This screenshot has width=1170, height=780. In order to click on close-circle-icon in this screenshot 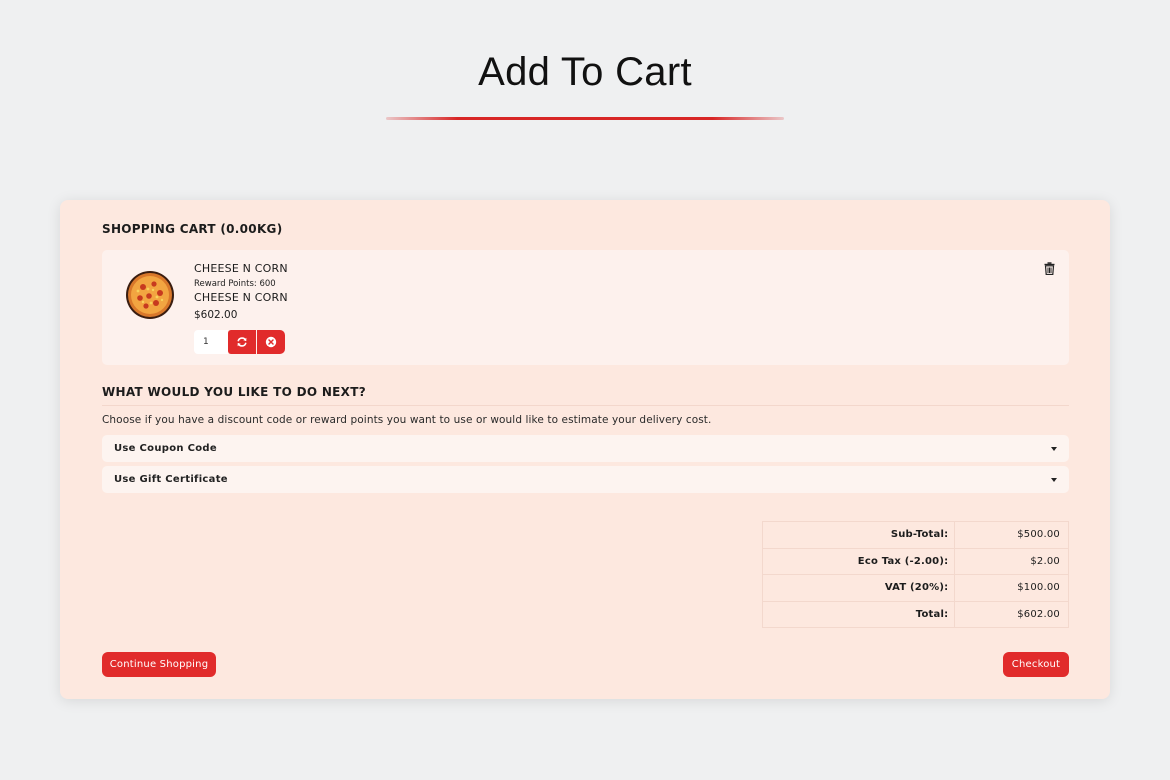, I will do `click(271, 342)`.